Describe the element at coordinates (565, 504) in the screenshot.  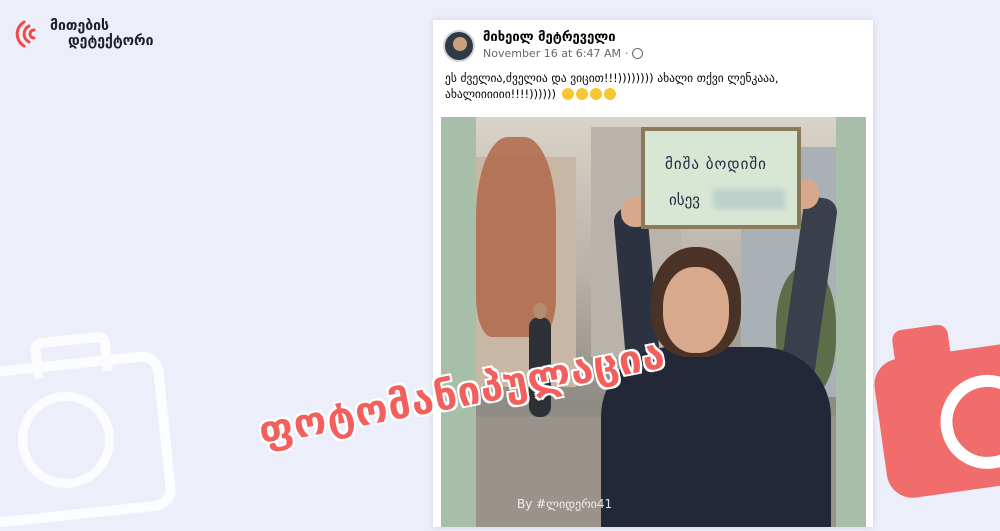
I see `photo-watermark: By #ლიდერი41` at that location.